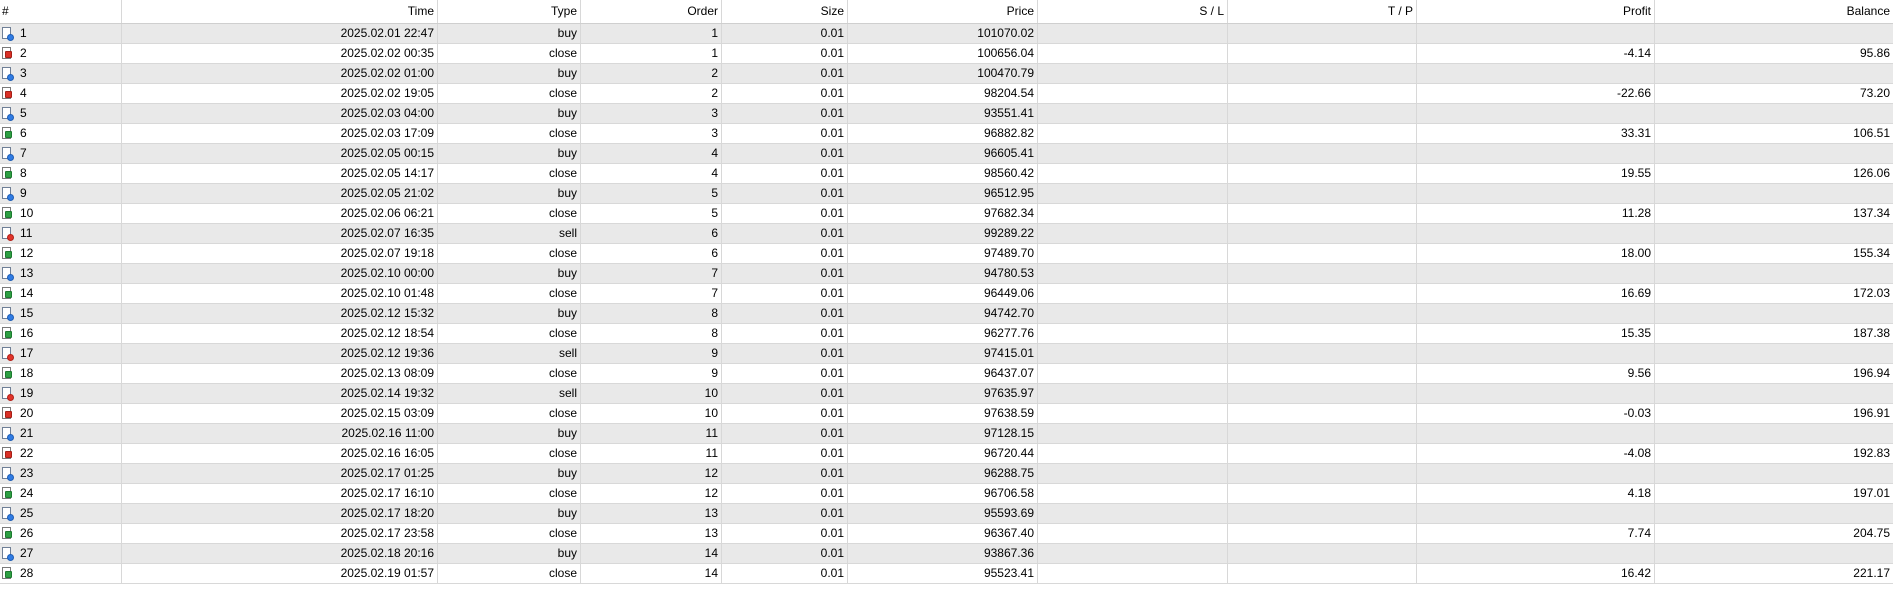  Describe the element at coordinates (946, 314) in the screenshot. I see `table-row: 15 2025.02.12 15:32 buy 8 0.01 94742.70` at that location.